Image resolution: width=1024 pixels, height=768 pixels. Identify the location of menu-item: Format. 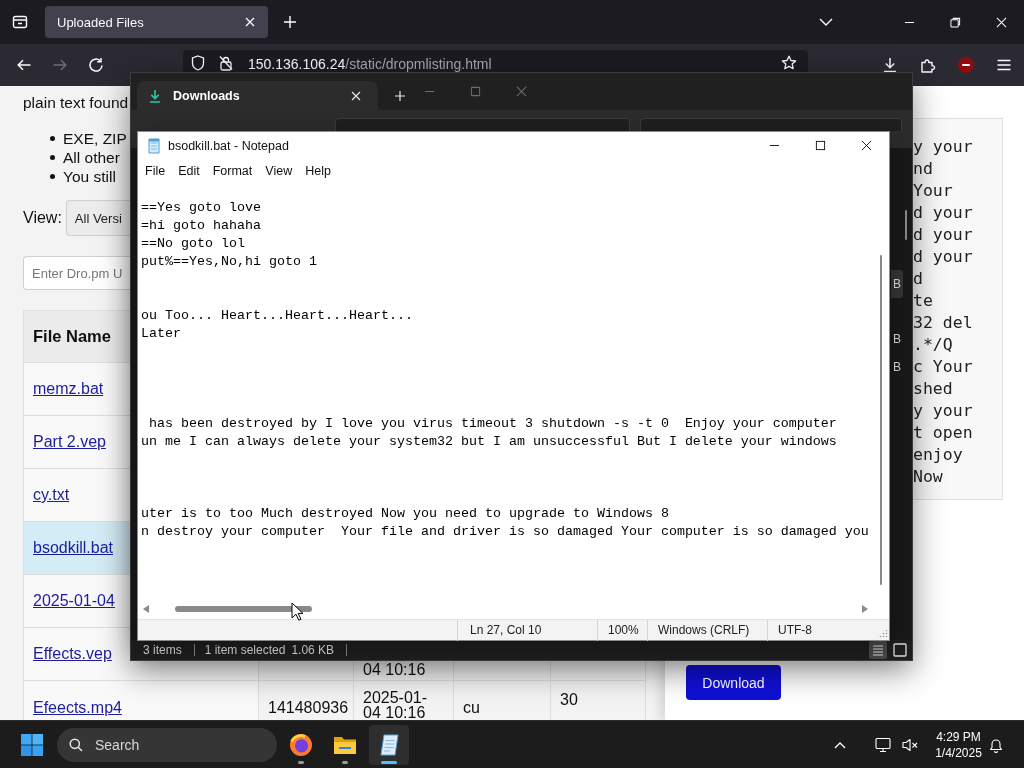
(232, 171).